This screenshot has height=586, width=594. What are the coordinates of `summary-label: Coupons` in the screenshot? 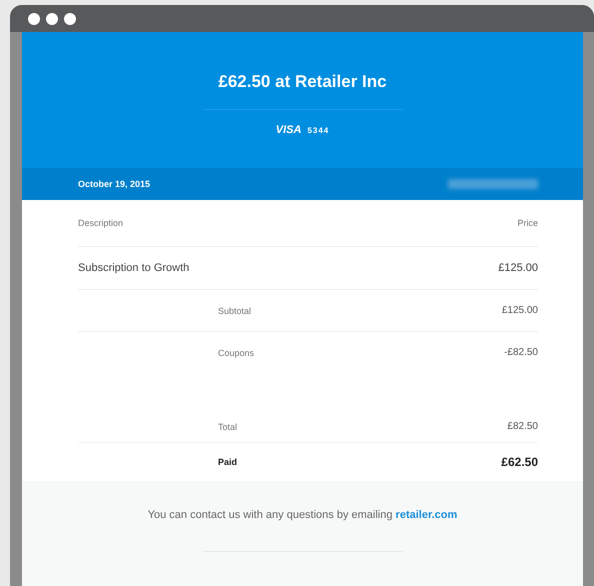 It's located at (236, 353).